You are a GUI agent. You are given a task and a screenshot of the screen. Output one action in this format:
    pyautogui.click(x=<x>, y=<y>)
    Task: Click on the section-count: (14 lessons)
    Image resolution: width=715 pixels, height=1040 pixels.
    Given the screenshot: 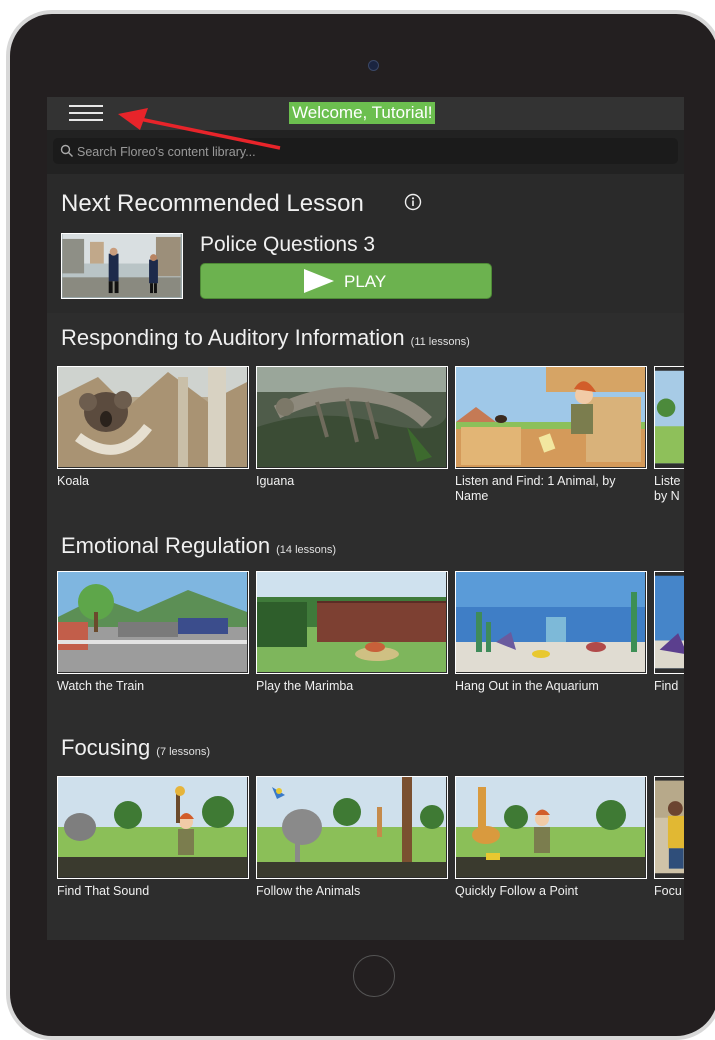 What is the action you would take?
    pyautogui.click(x=306, y=550)
    